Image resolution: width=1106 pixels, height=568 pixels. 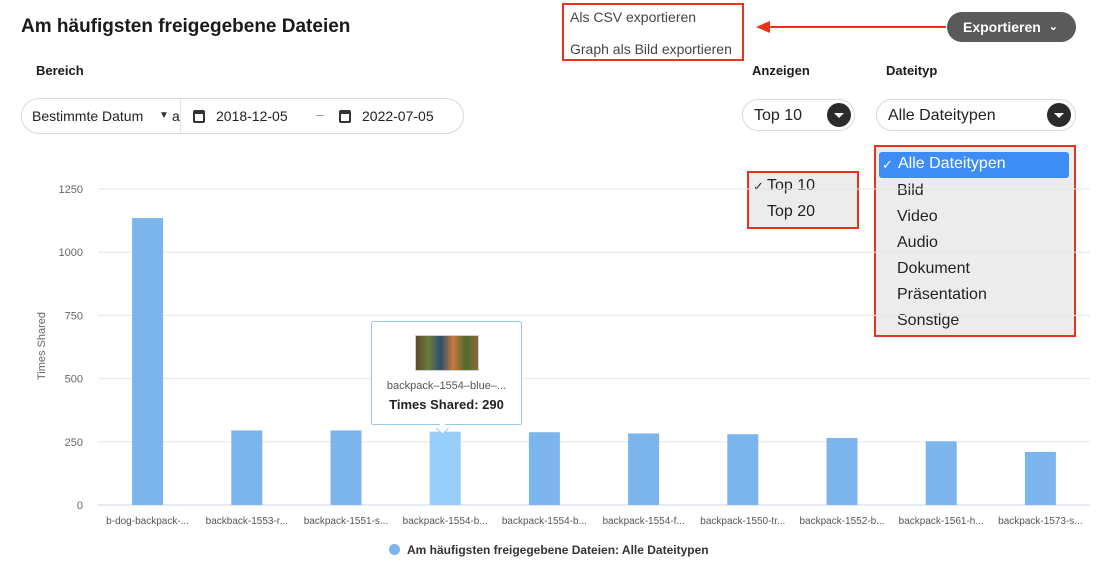 I want to click on export-button-label: Exportieren, so click(x=1002, y=27).